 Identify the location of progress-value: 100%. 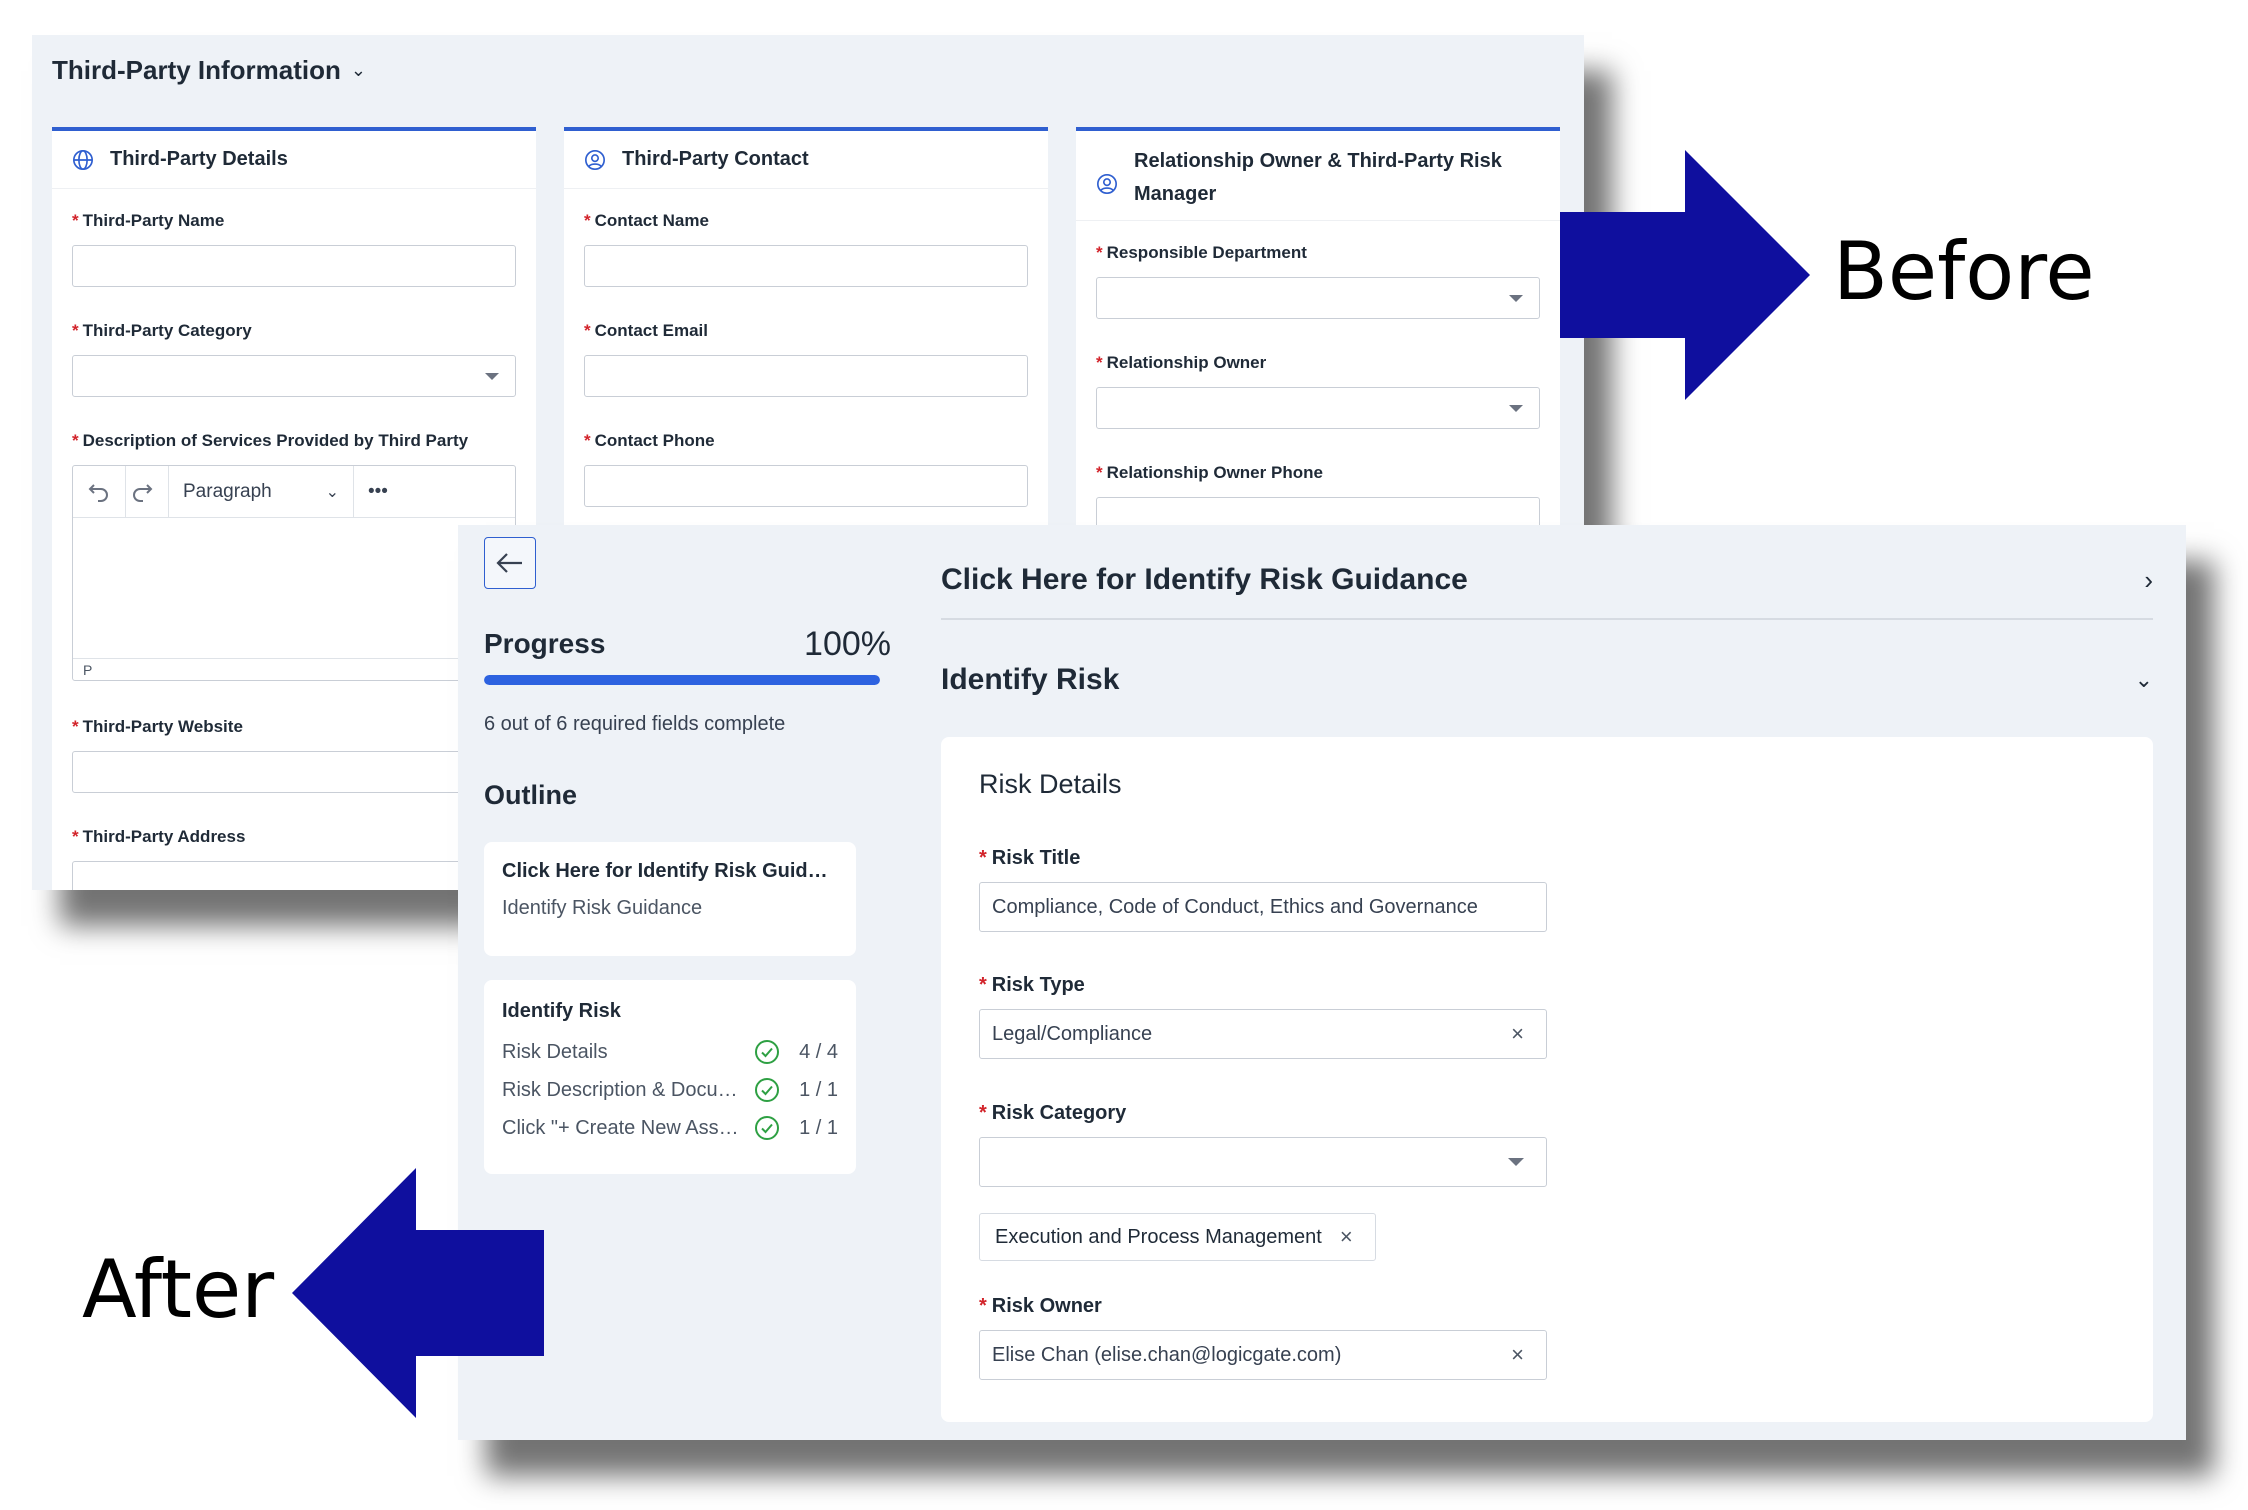
(847, 644).